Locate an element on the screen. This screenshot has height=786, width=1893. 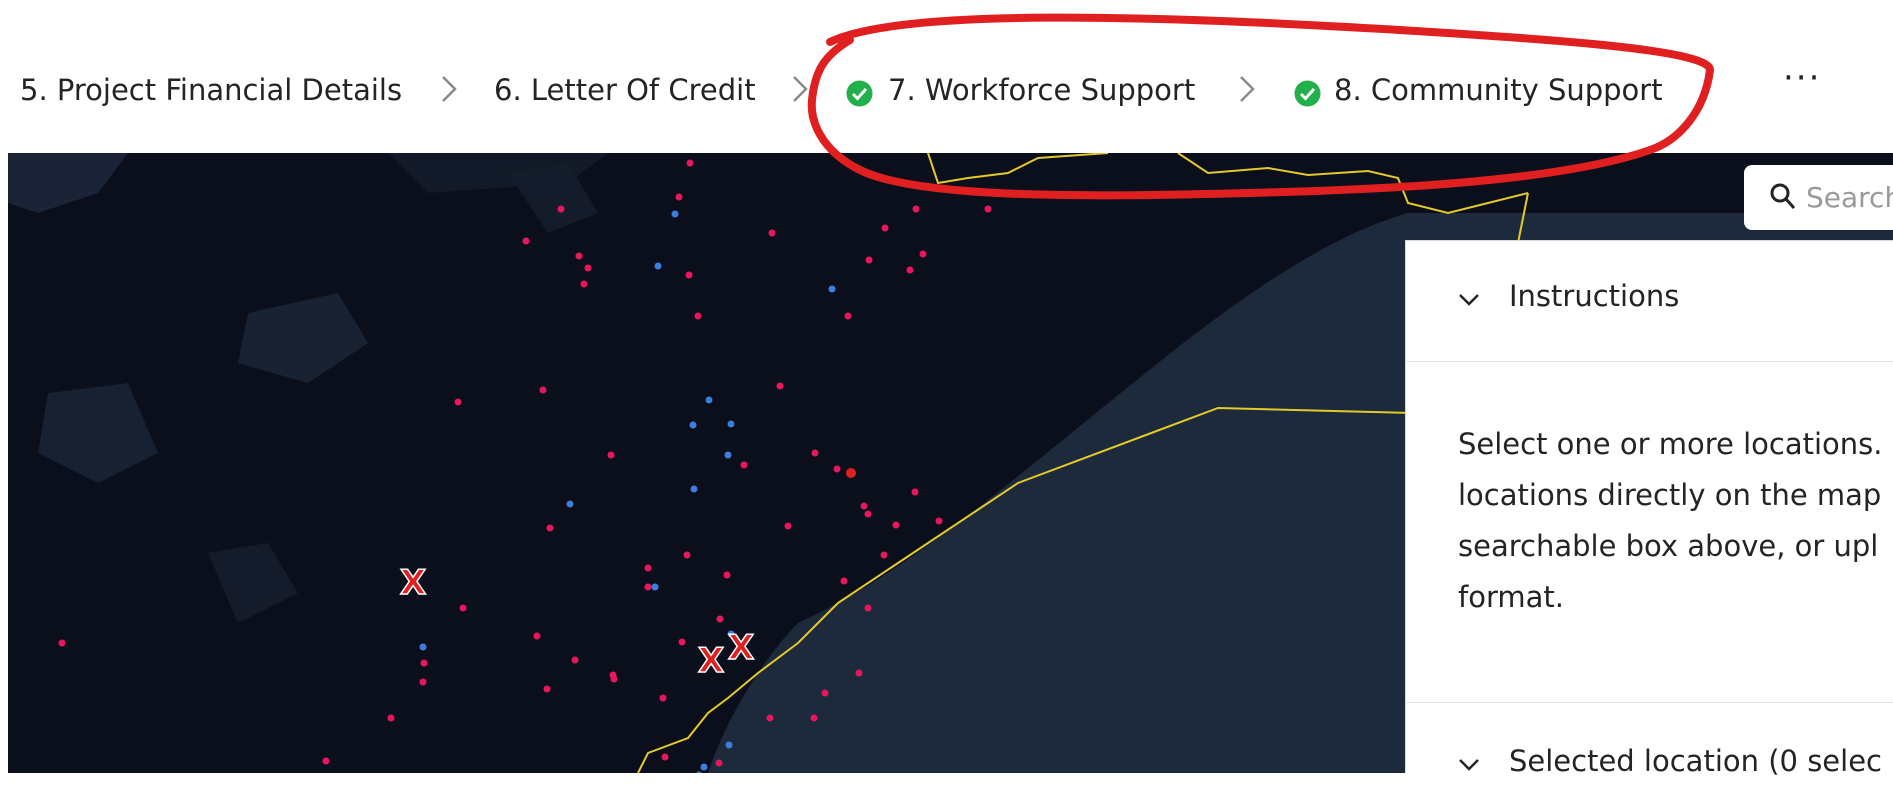
divider is located at coordinates (1649, 702).